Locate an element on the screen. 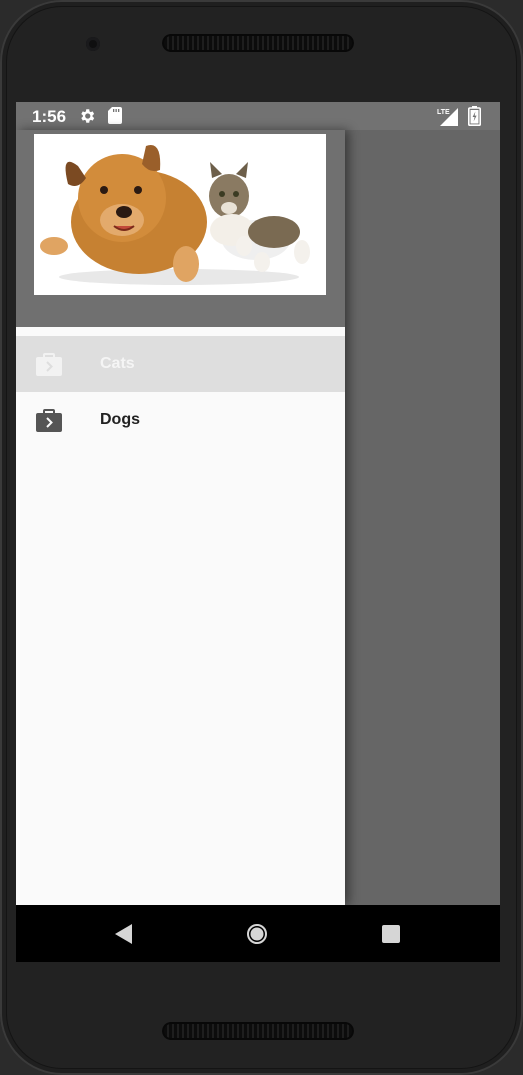  status-time: 1:56 is located at coordinates (49, 116).